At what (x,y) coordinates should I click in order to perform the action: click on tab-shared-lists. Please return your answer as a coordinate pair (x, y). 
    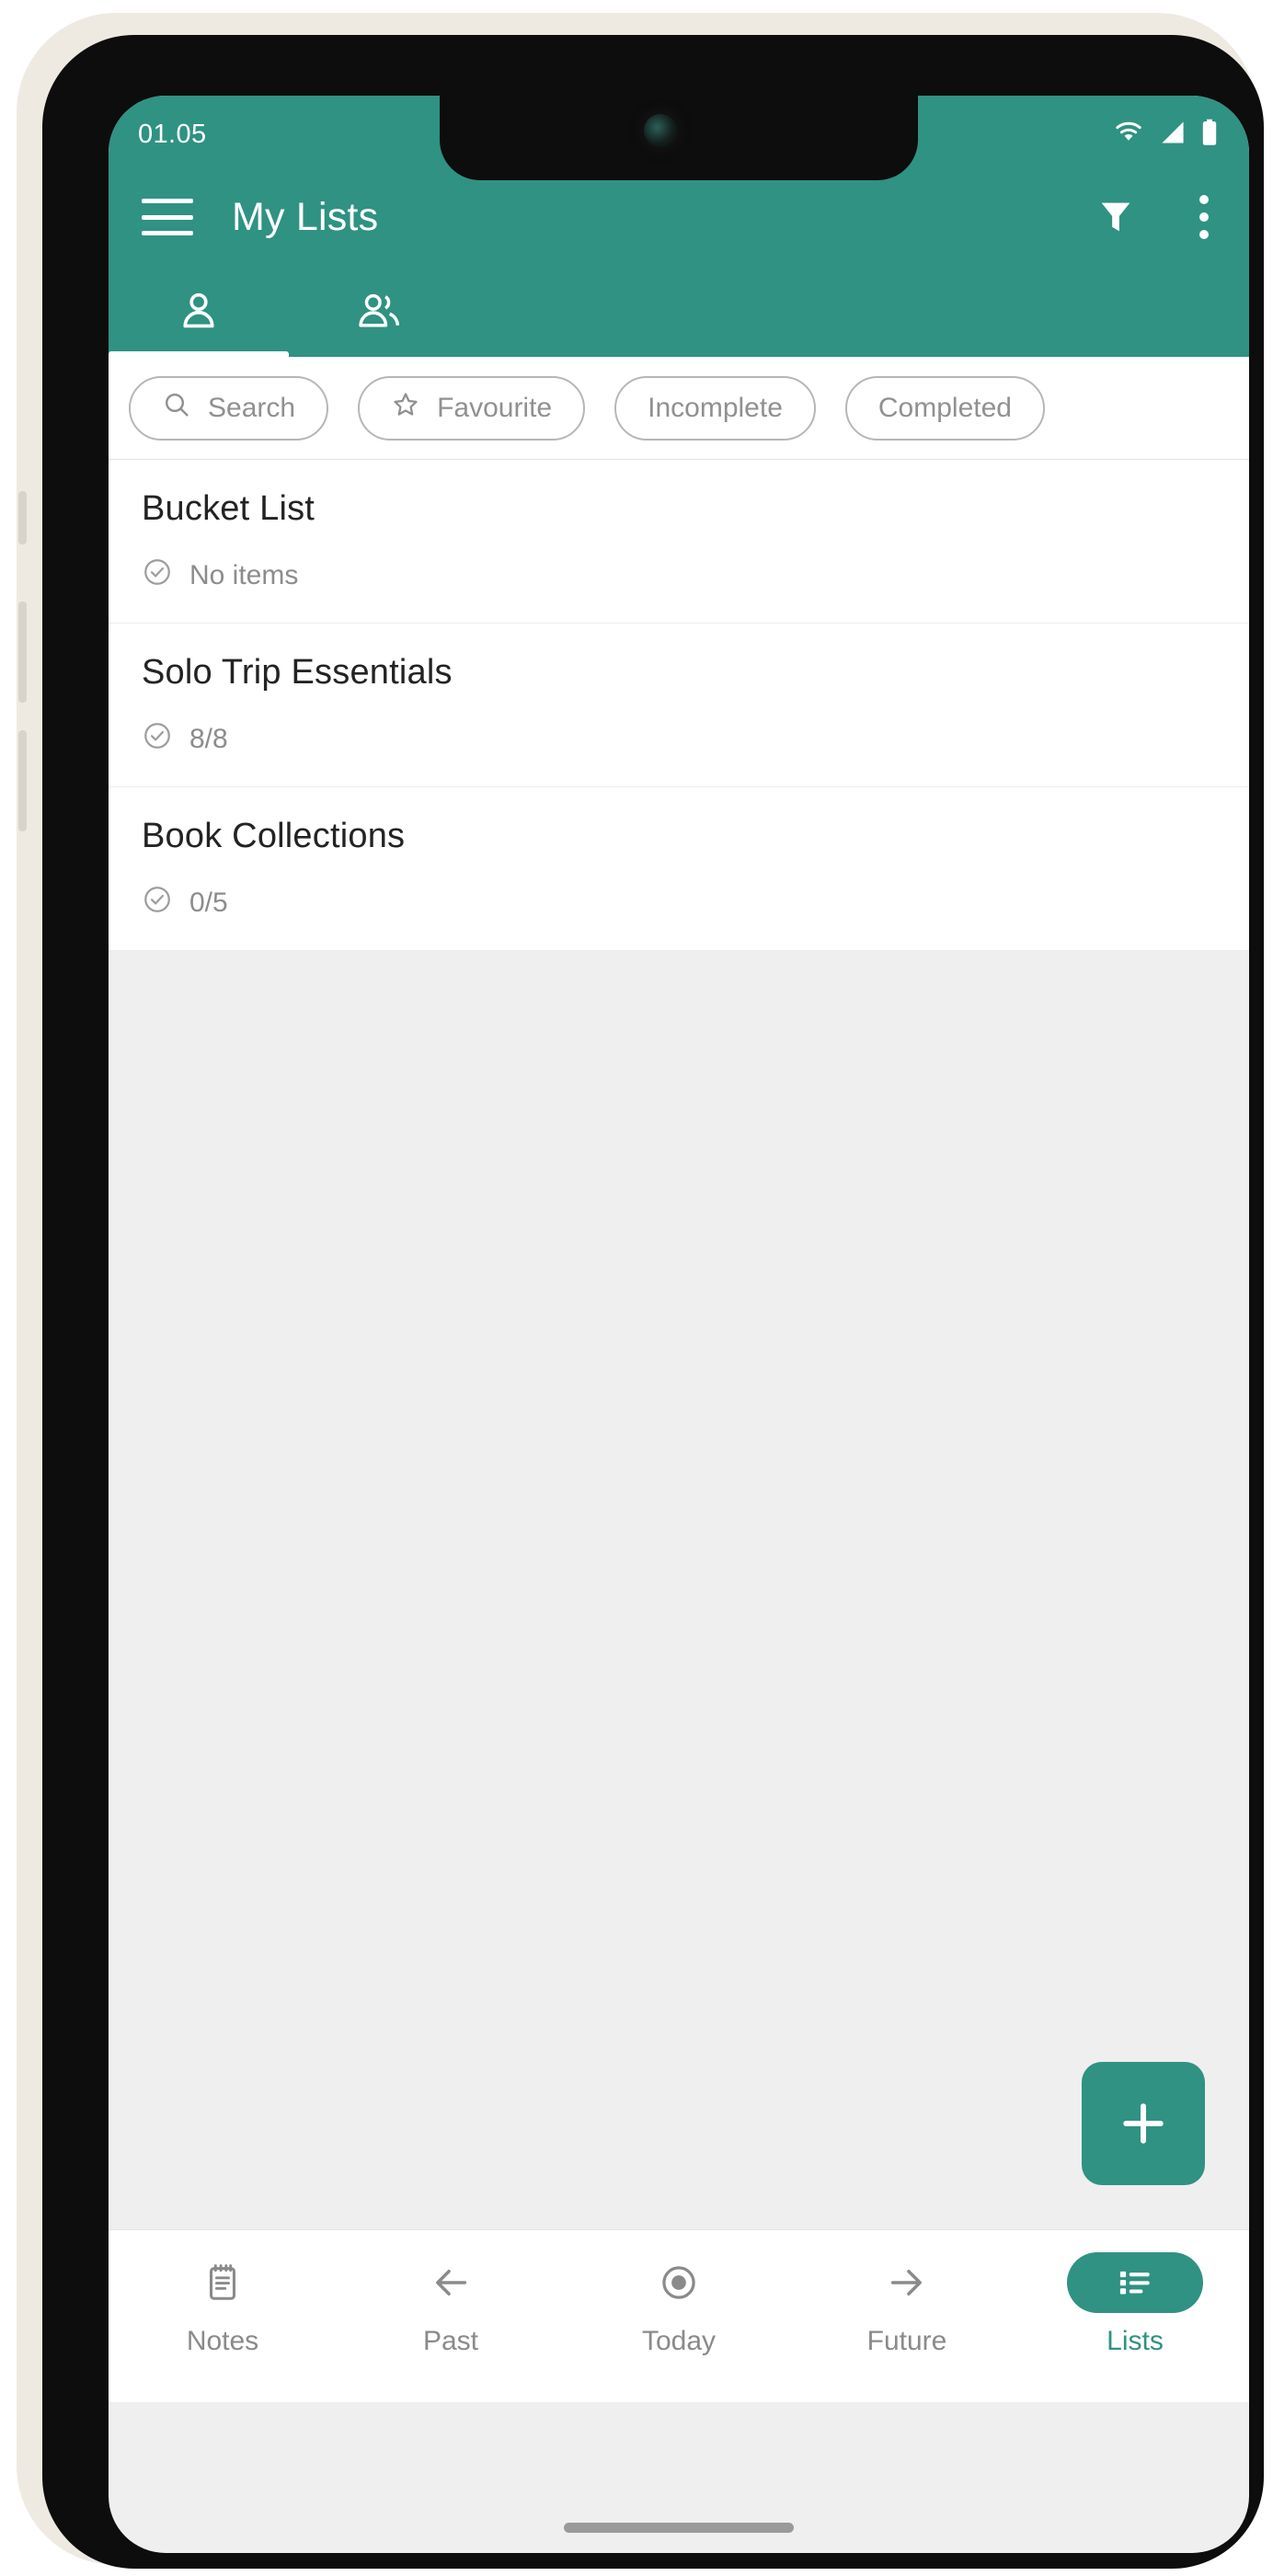
    Looking at the image, I should click on (379, 311).